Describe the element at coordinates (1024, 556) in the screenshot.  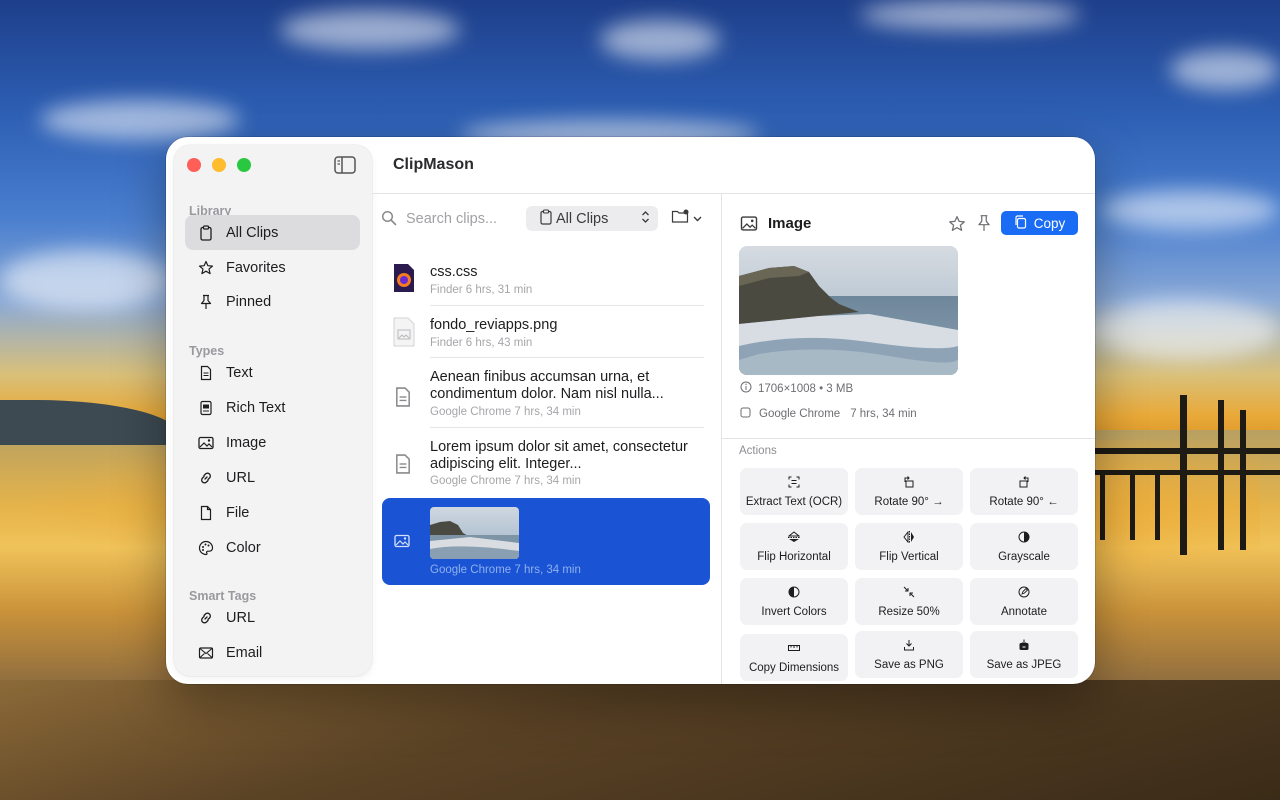
I see `action-label: Grayscale` at that location.